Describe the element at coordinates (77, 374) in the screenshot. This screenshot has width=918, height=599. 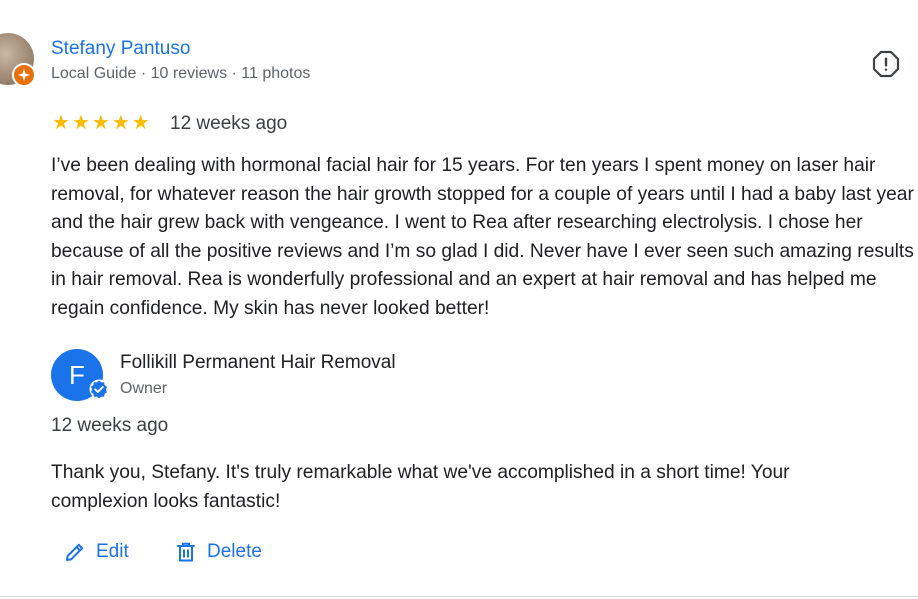
I see `owner-avatar-letter: F` at that location.